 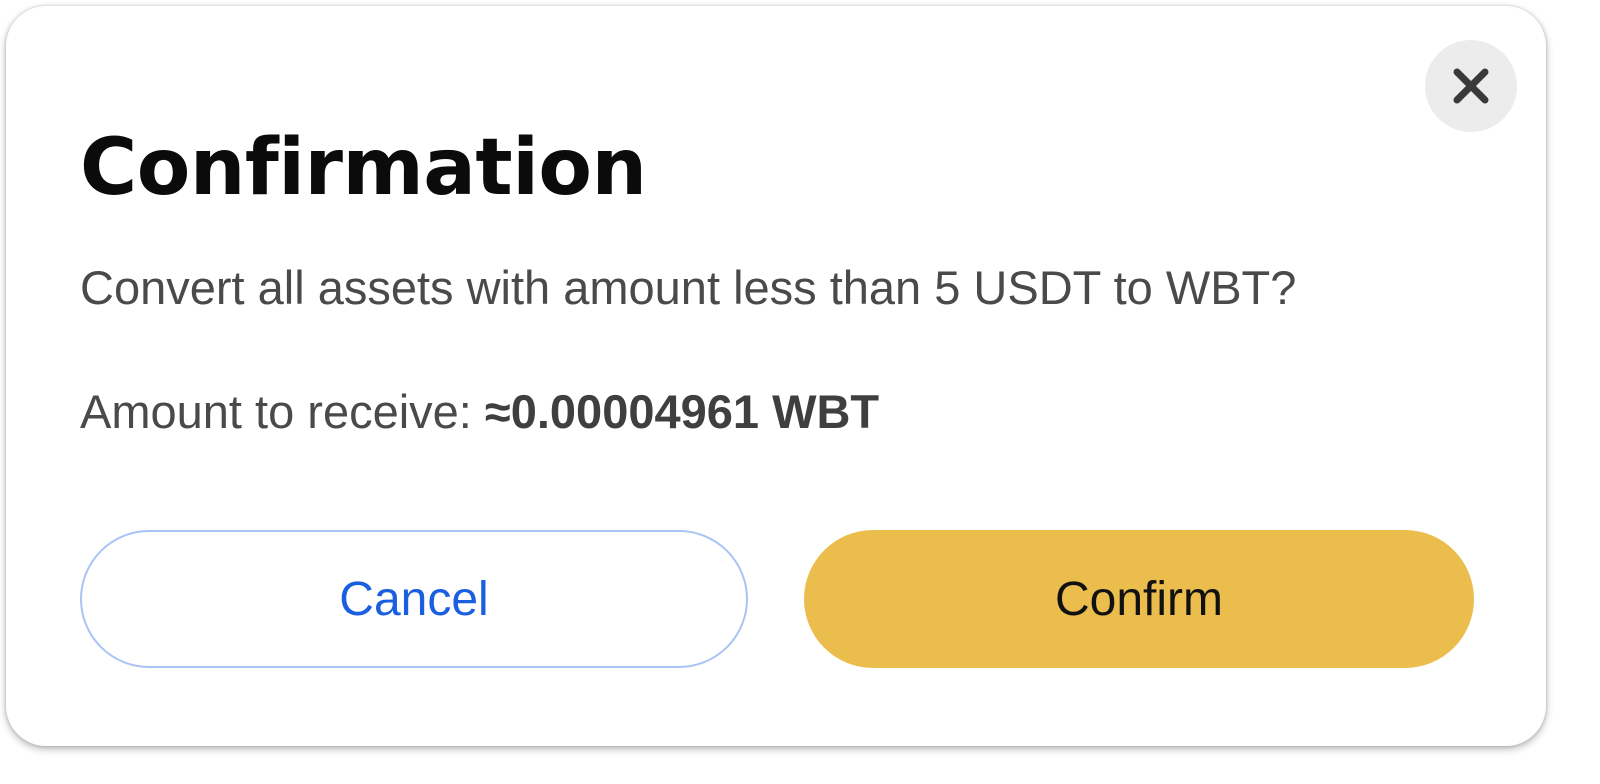 I want to click on close-button, so click(x=1471, y=86).